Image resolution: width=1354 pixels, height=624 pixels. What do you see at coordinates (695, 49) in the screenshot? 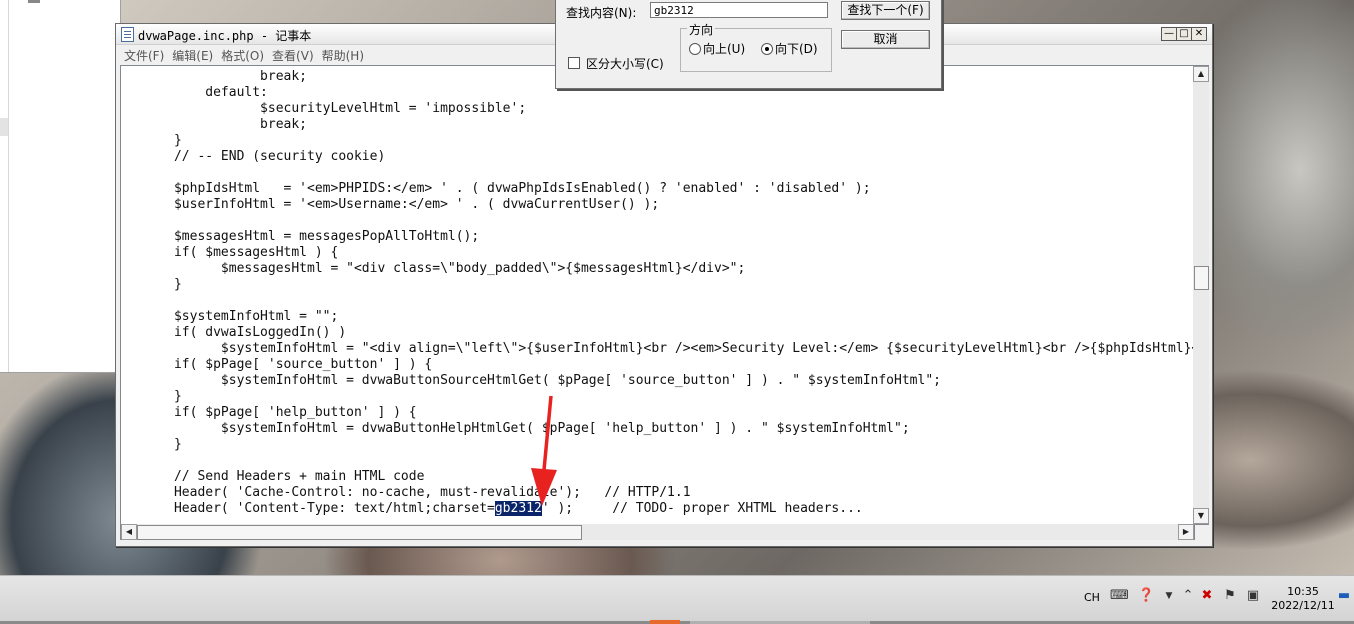
I see `direction-up-radio` at bounding box center [695, 49].